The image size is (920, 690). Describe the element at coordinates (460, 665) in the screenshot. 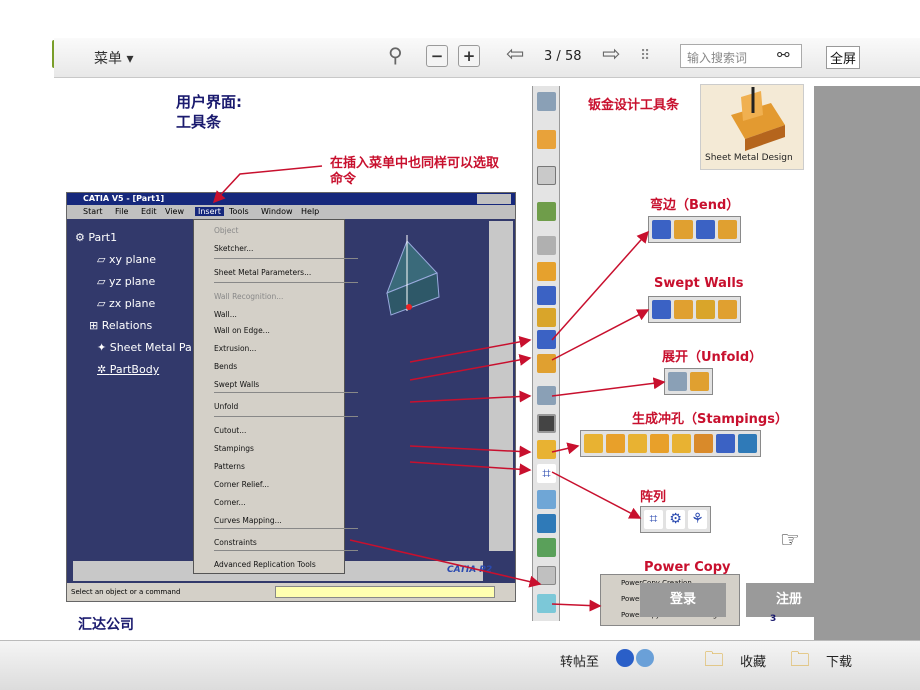

I see `viewer-bottom-bar: 转帖至 🗀 收藏 🗀 下载` at that location.